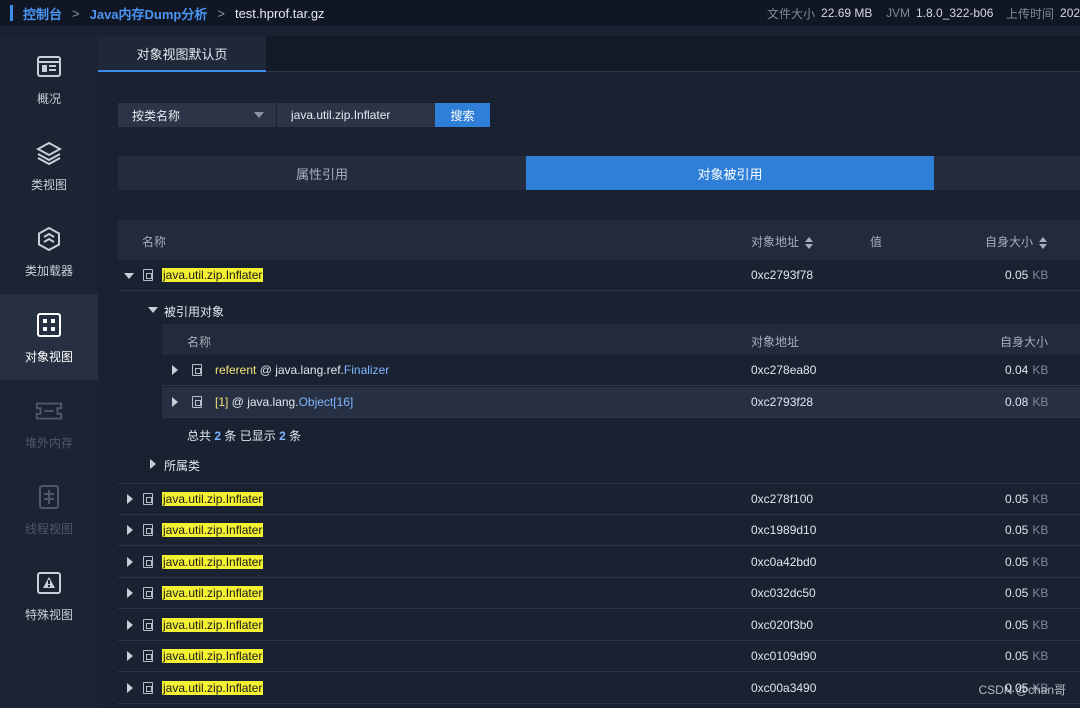 This screenshot has height=708, width=1080. What do you see at coordinates (599, 562) in the screenshot?
I see `table-row: java.util.zip.Inflater 0xc0a42bd0 0.05 KB` at bounding box center [599, 562].